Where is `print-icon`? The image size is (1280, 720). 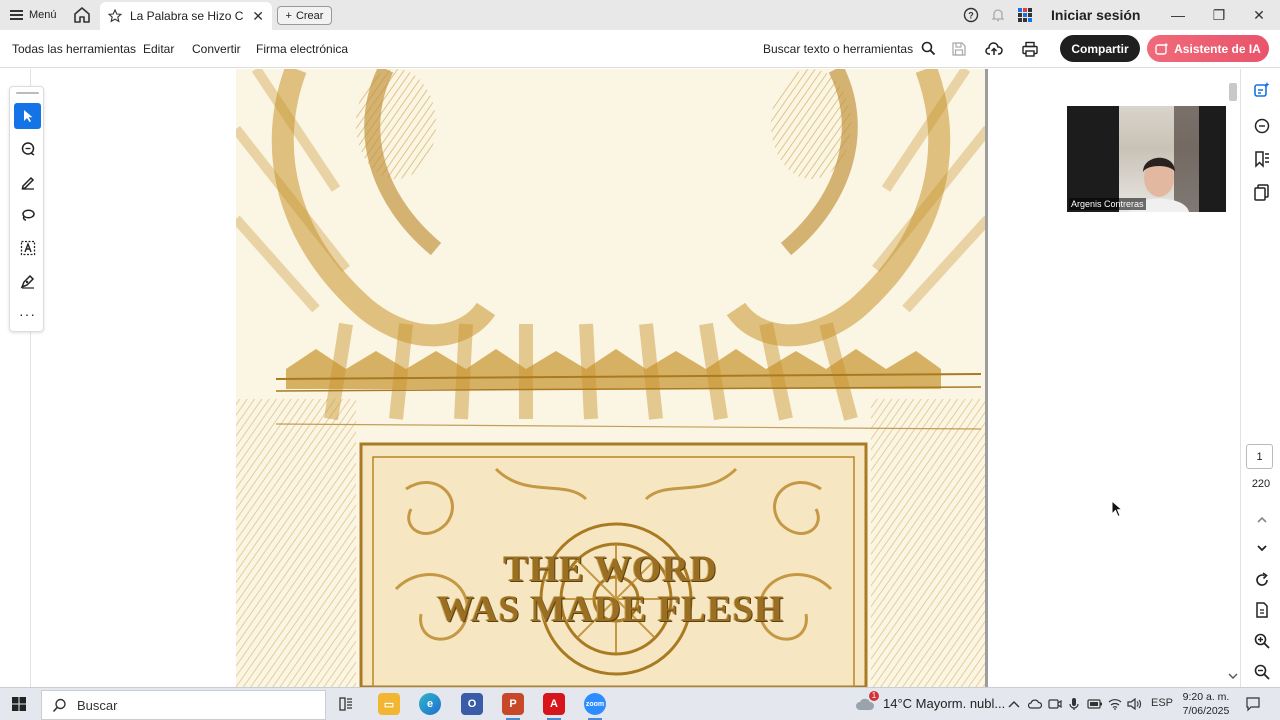 print-icon is located at coordinates (1030, 49).